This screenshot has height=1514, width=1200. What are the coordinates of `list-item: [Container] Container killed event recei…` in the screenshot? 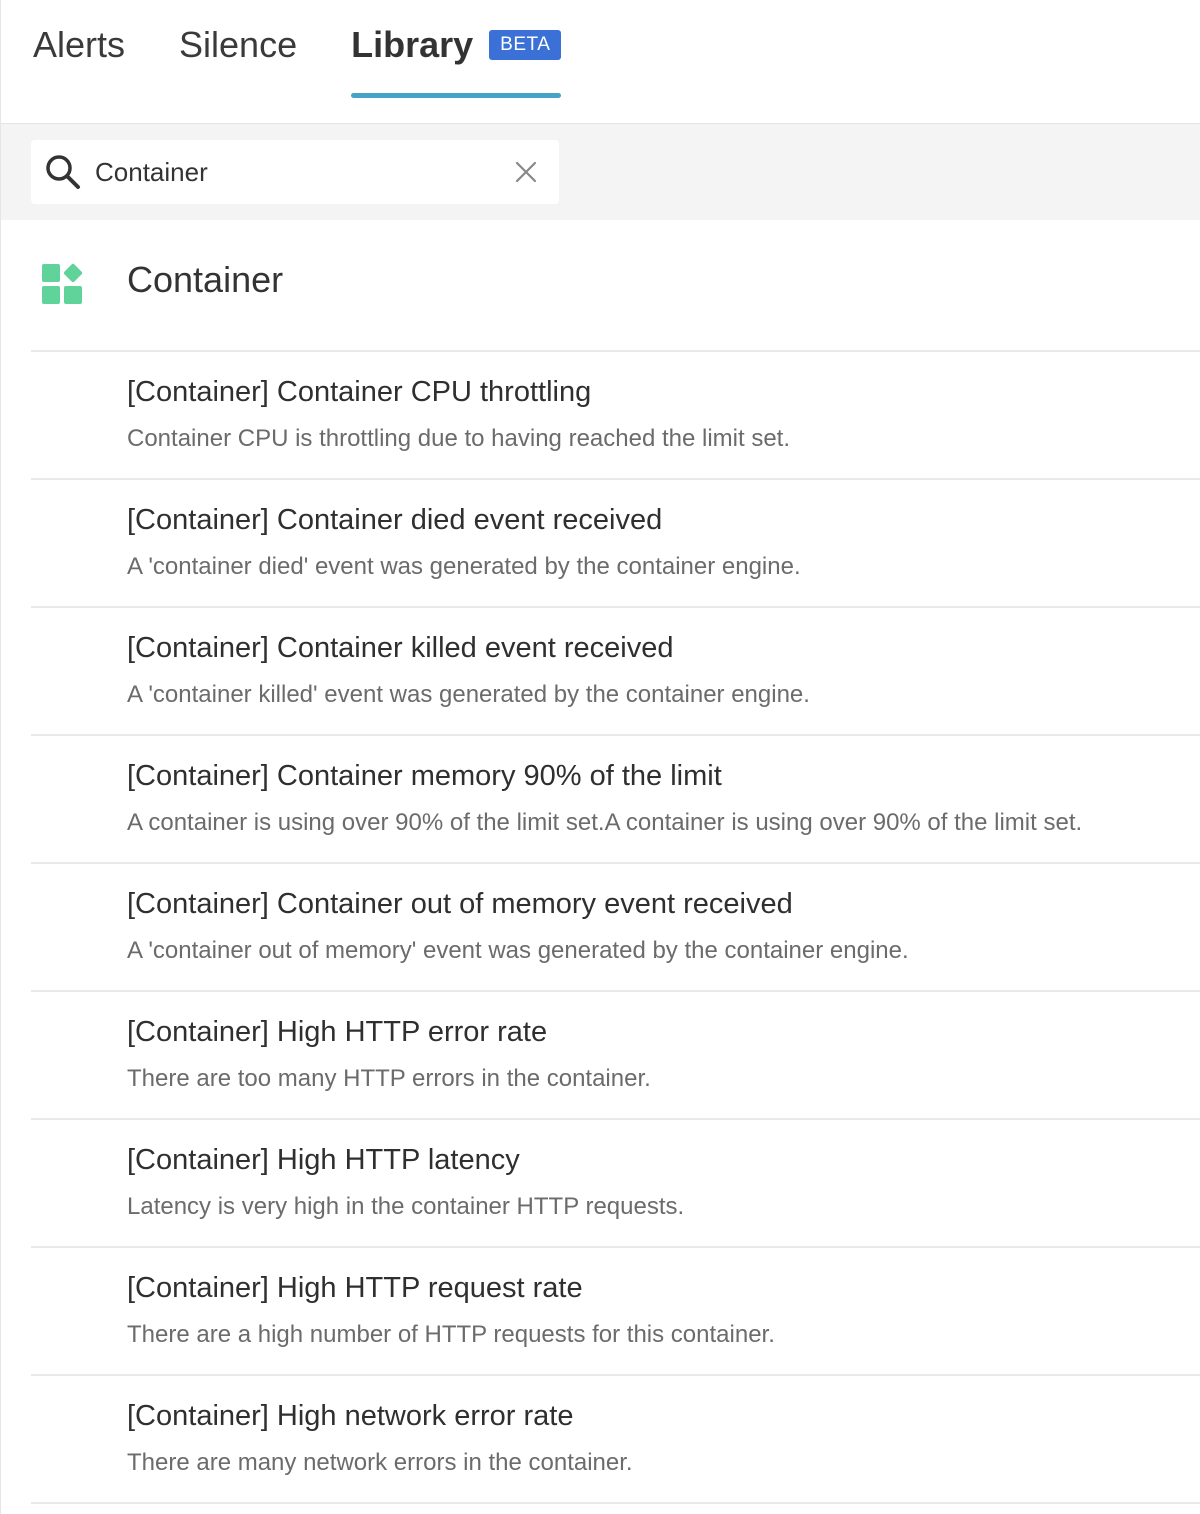 It's located at (615, 672).